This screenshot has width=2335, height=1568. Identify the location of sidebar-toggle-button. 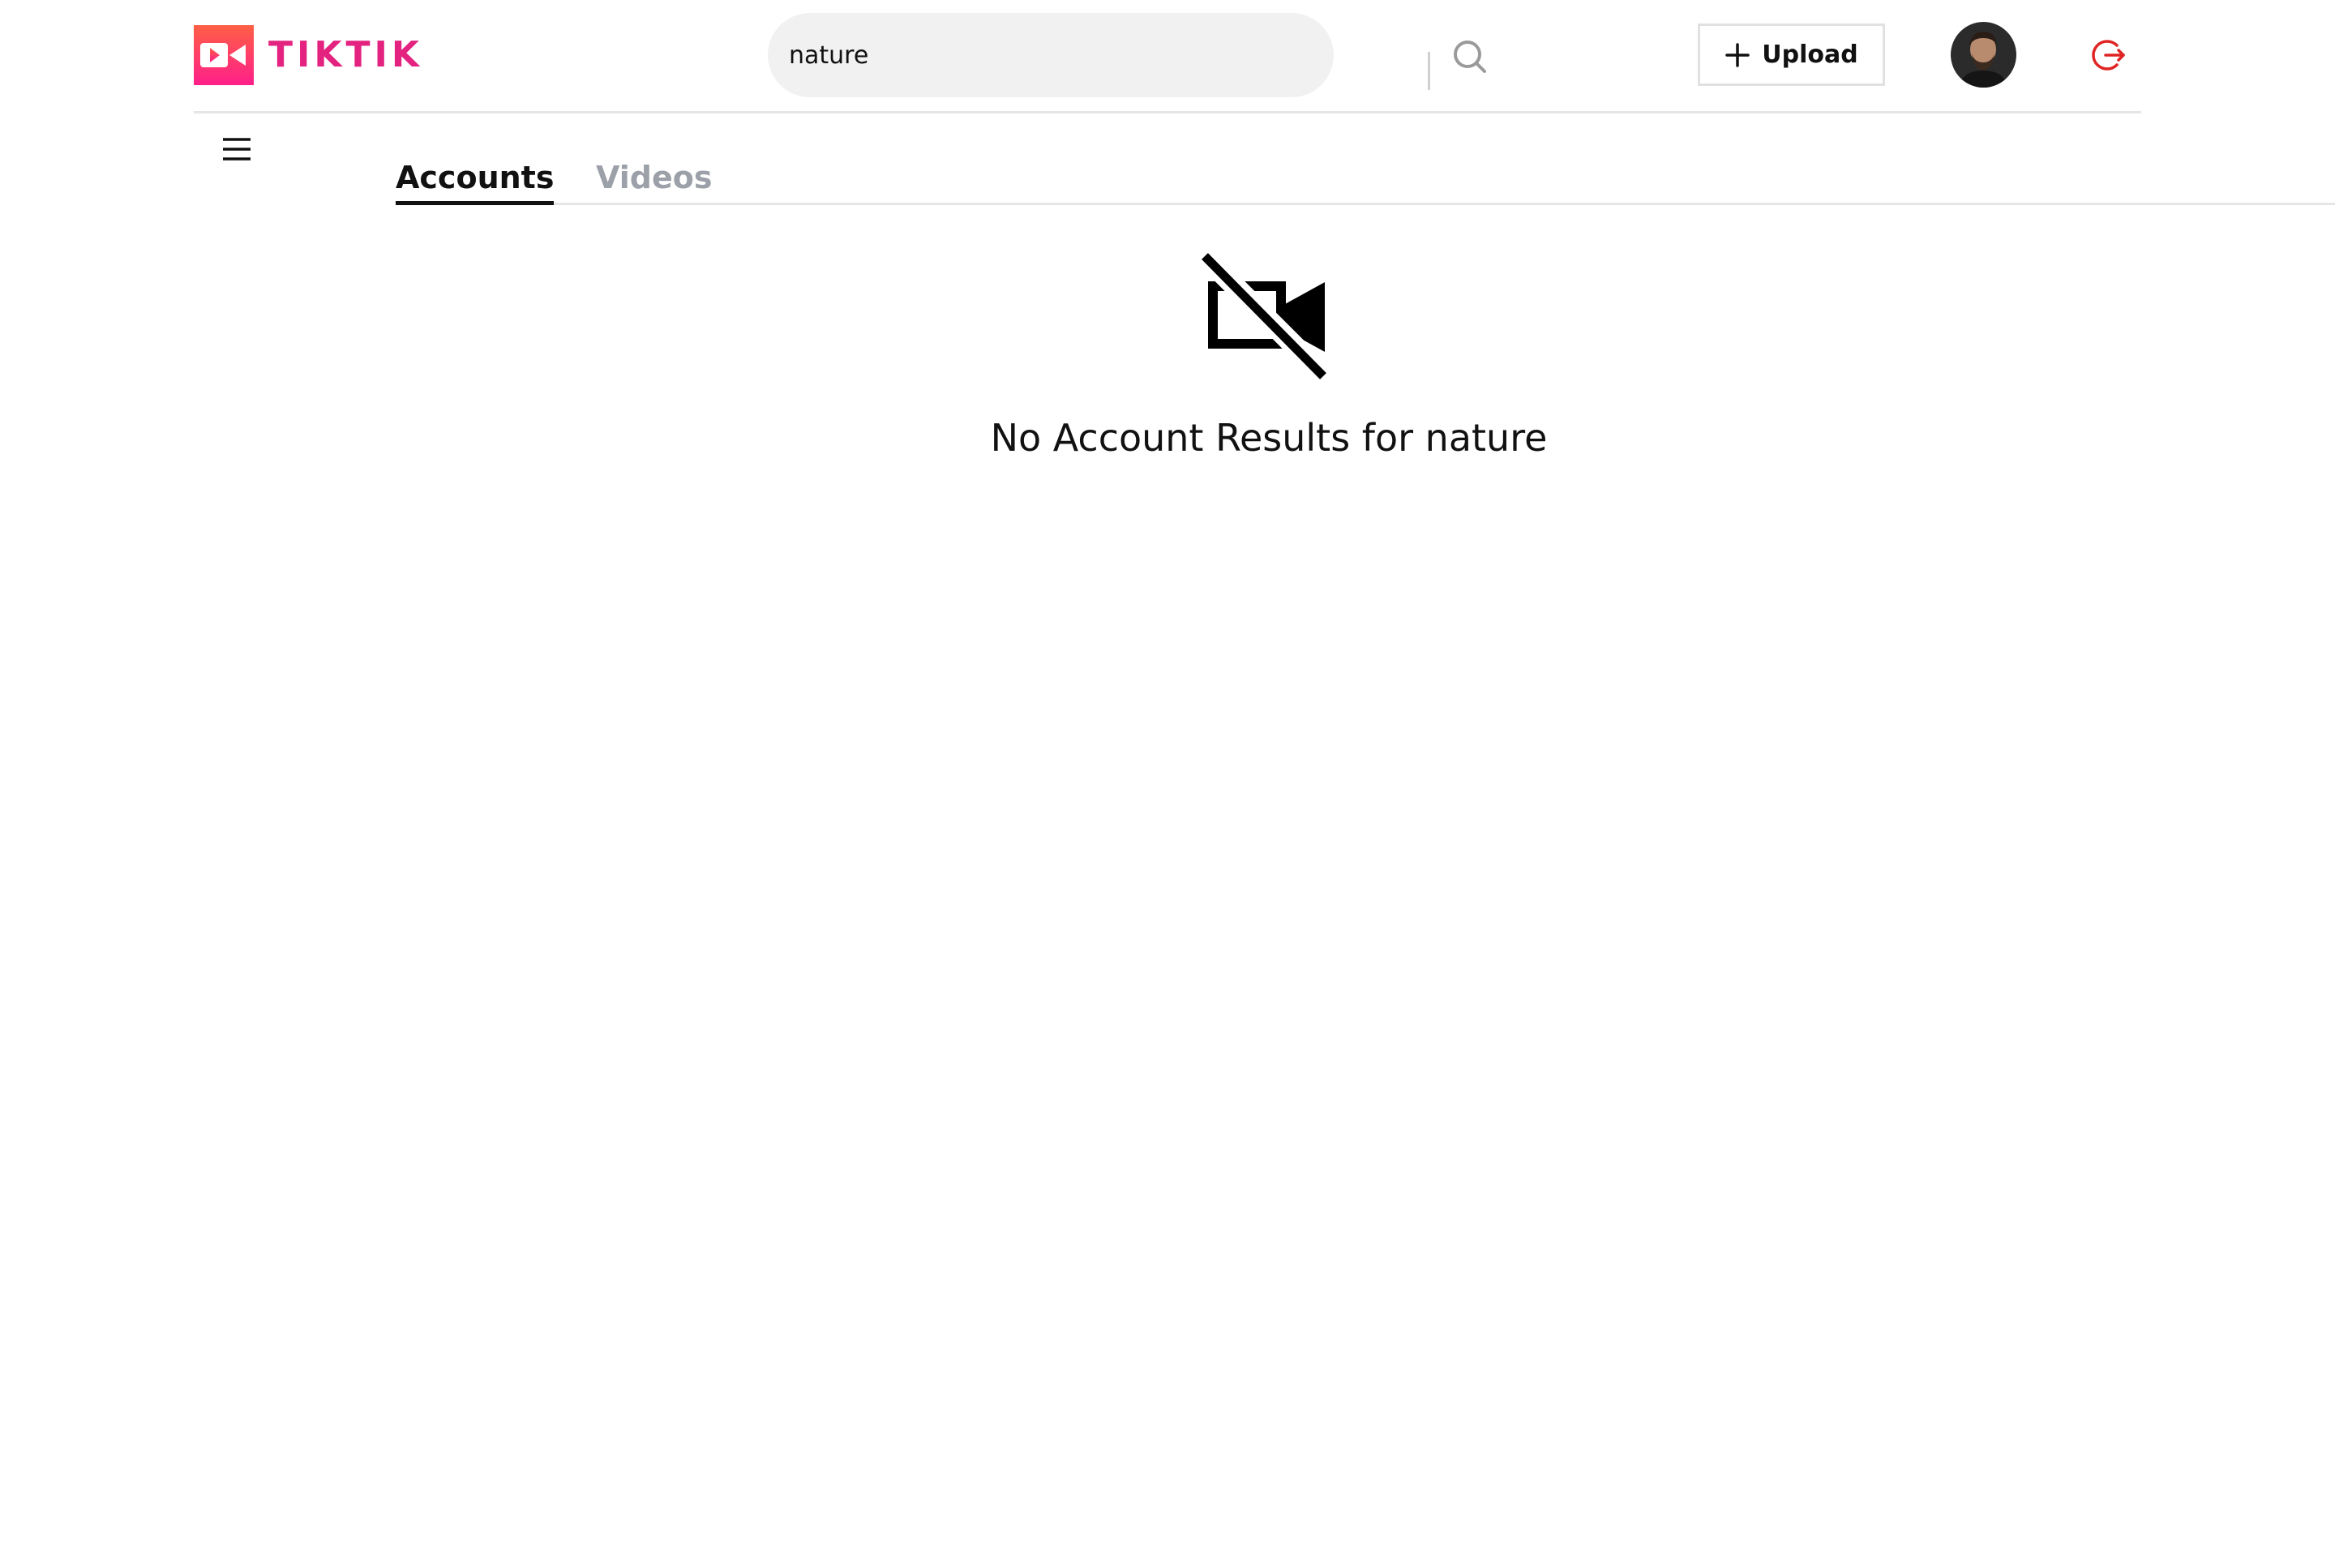
(237, 149).